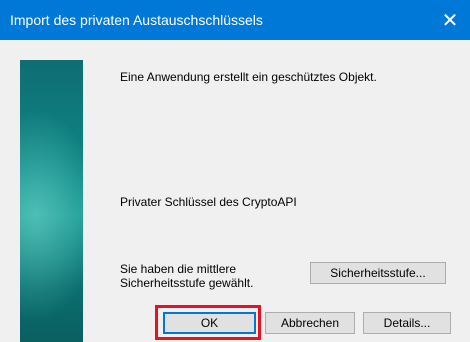 Image resolution: width=470 pixels, height=342 pixels. What do you see at coordinates (209, 323) in the screenshot?
I see `ok-button: OK` at bounding box center [209, 323].